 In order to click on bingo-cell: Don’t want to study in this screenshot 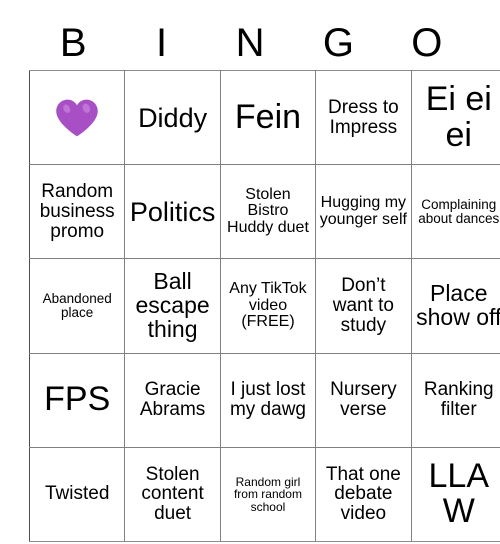, I will do `click(363, 306)`.